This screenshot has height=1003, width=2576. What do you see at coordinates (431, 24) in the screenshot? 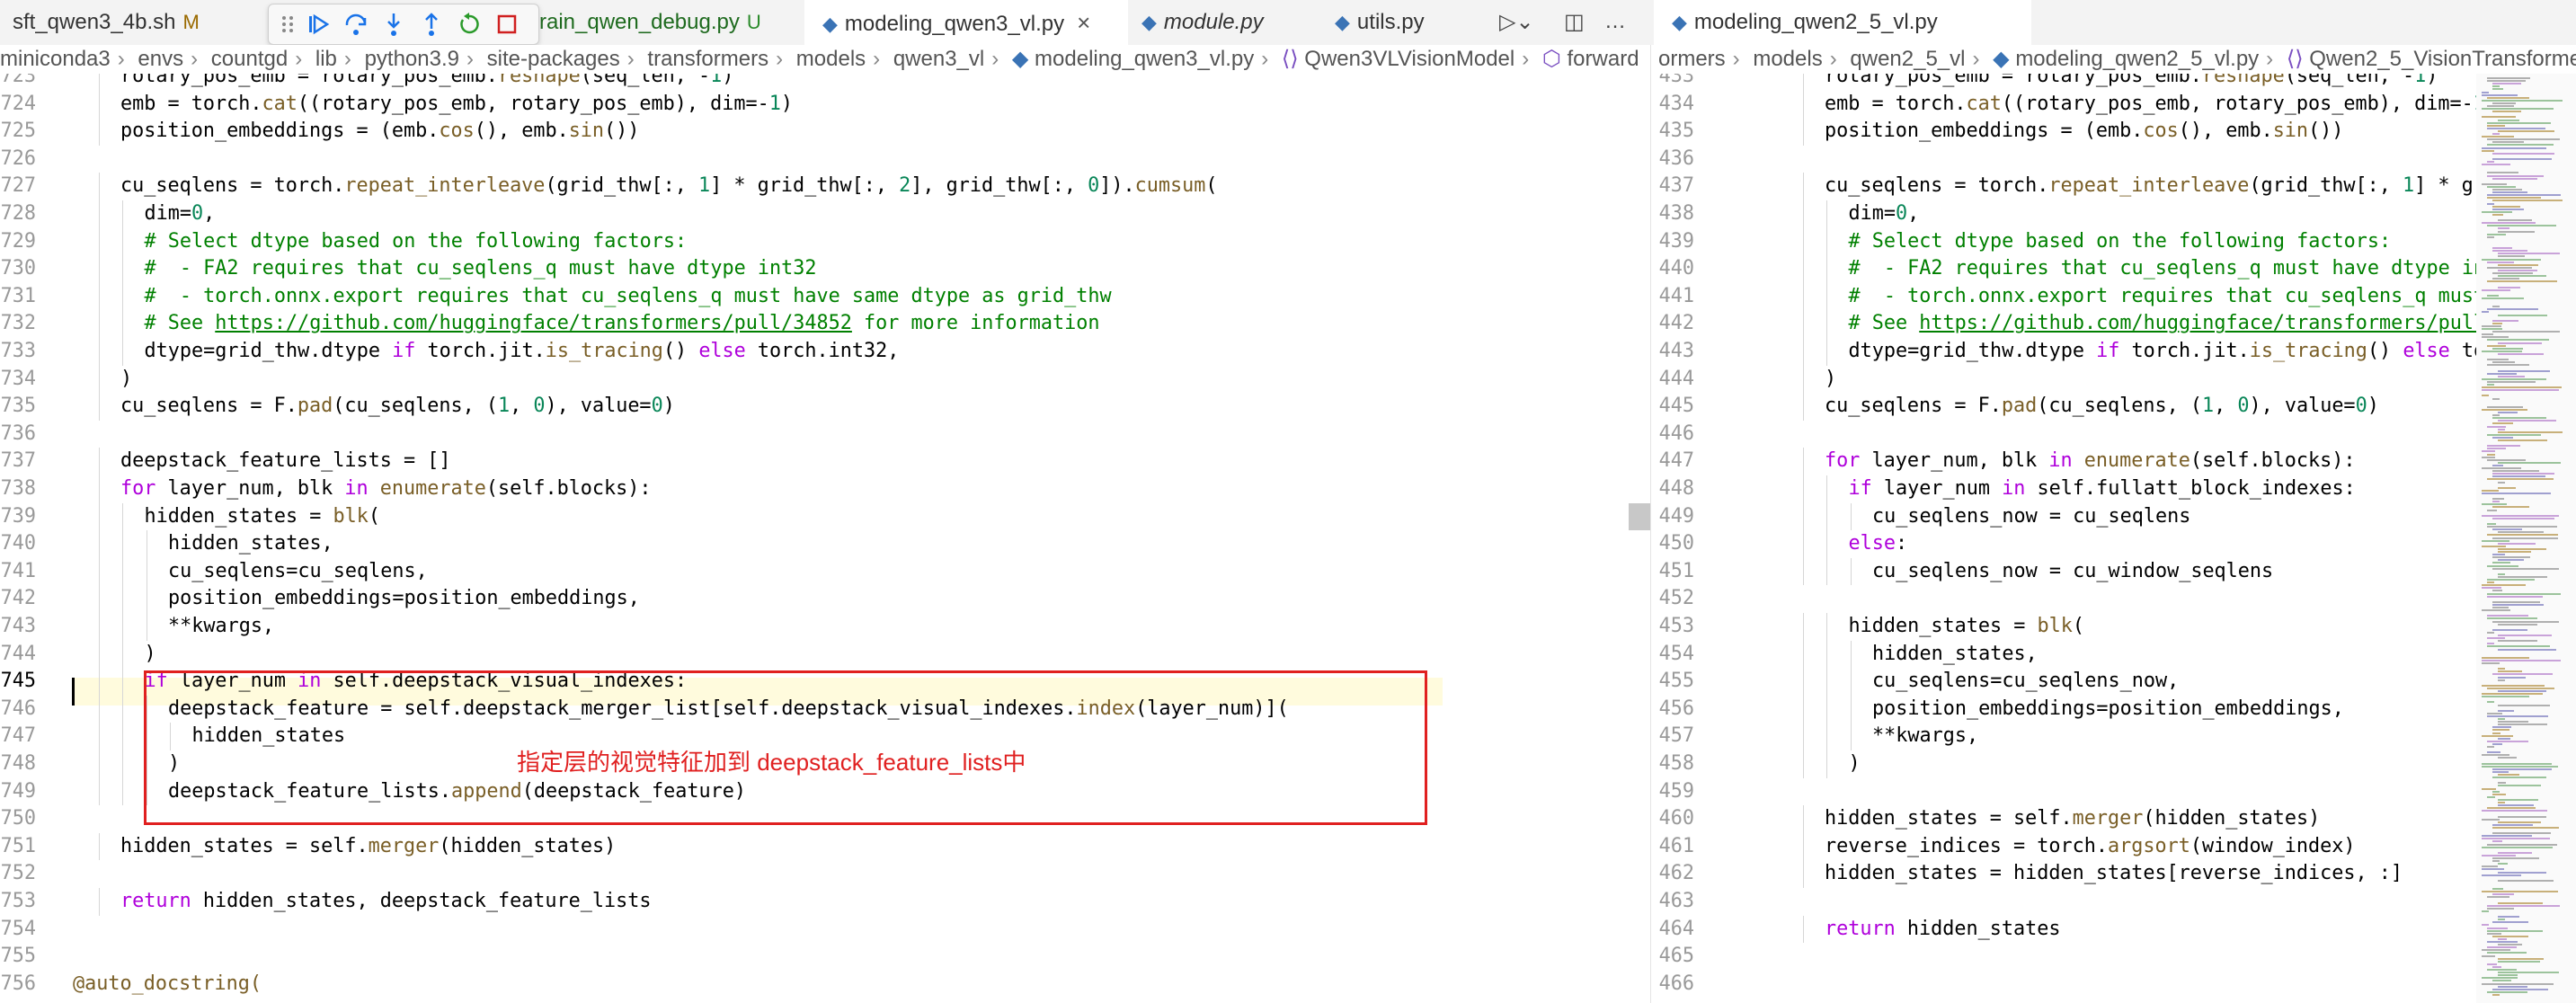
I see `step-out-icon` at bounding box center [431, 24].